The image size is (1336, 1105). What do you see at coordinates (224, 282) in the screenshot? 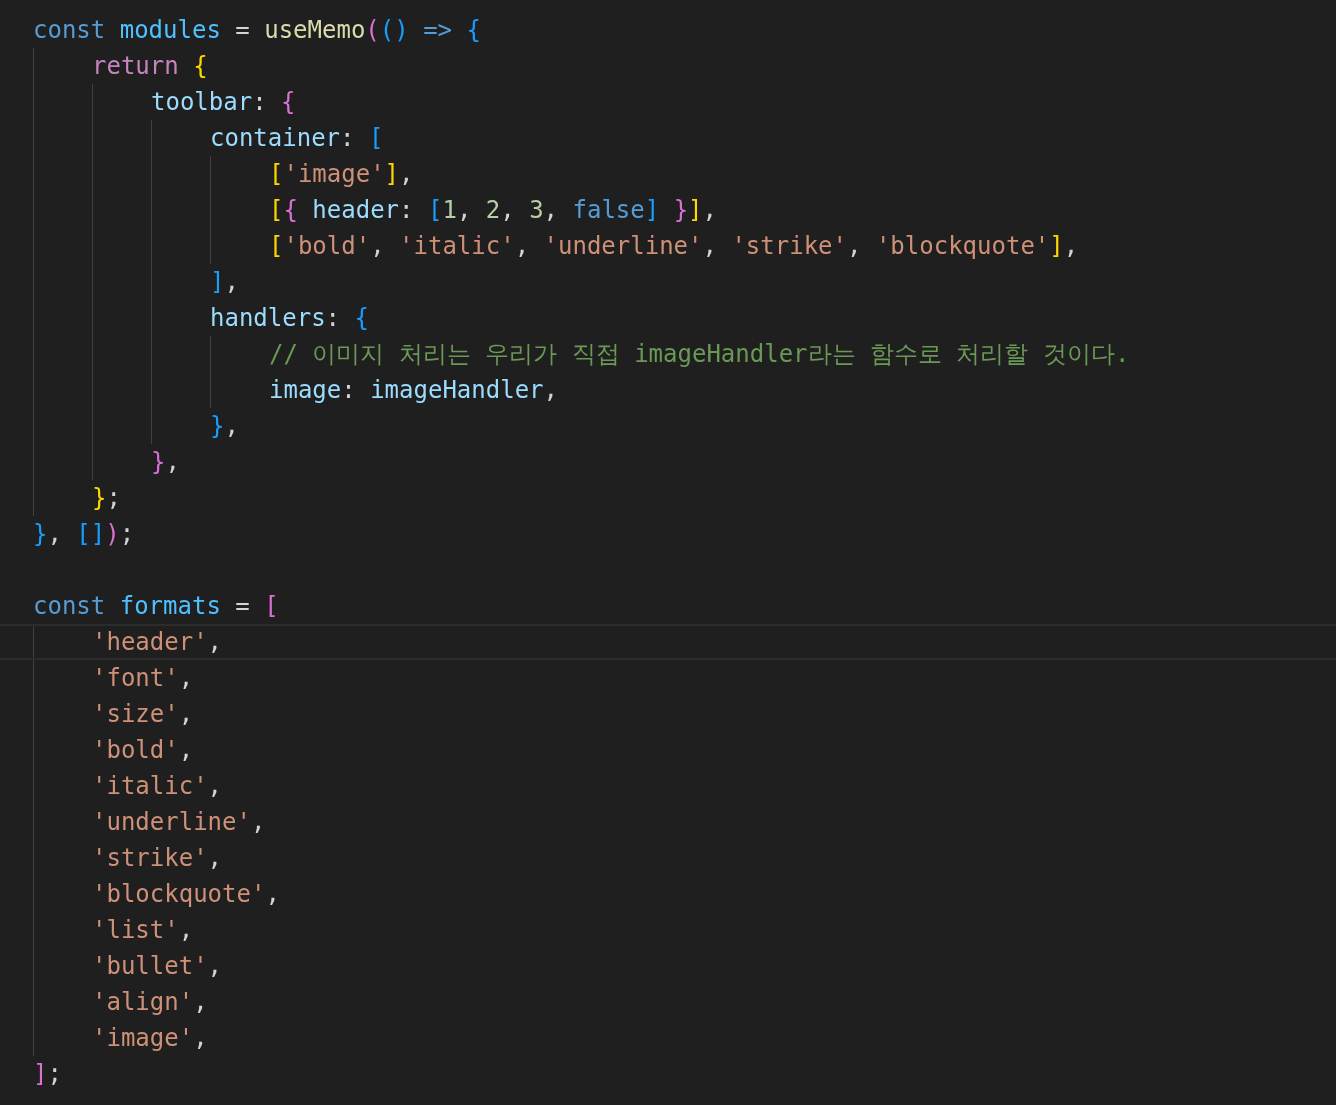
I see `code-line: ],` at bounding box center [224, 282].